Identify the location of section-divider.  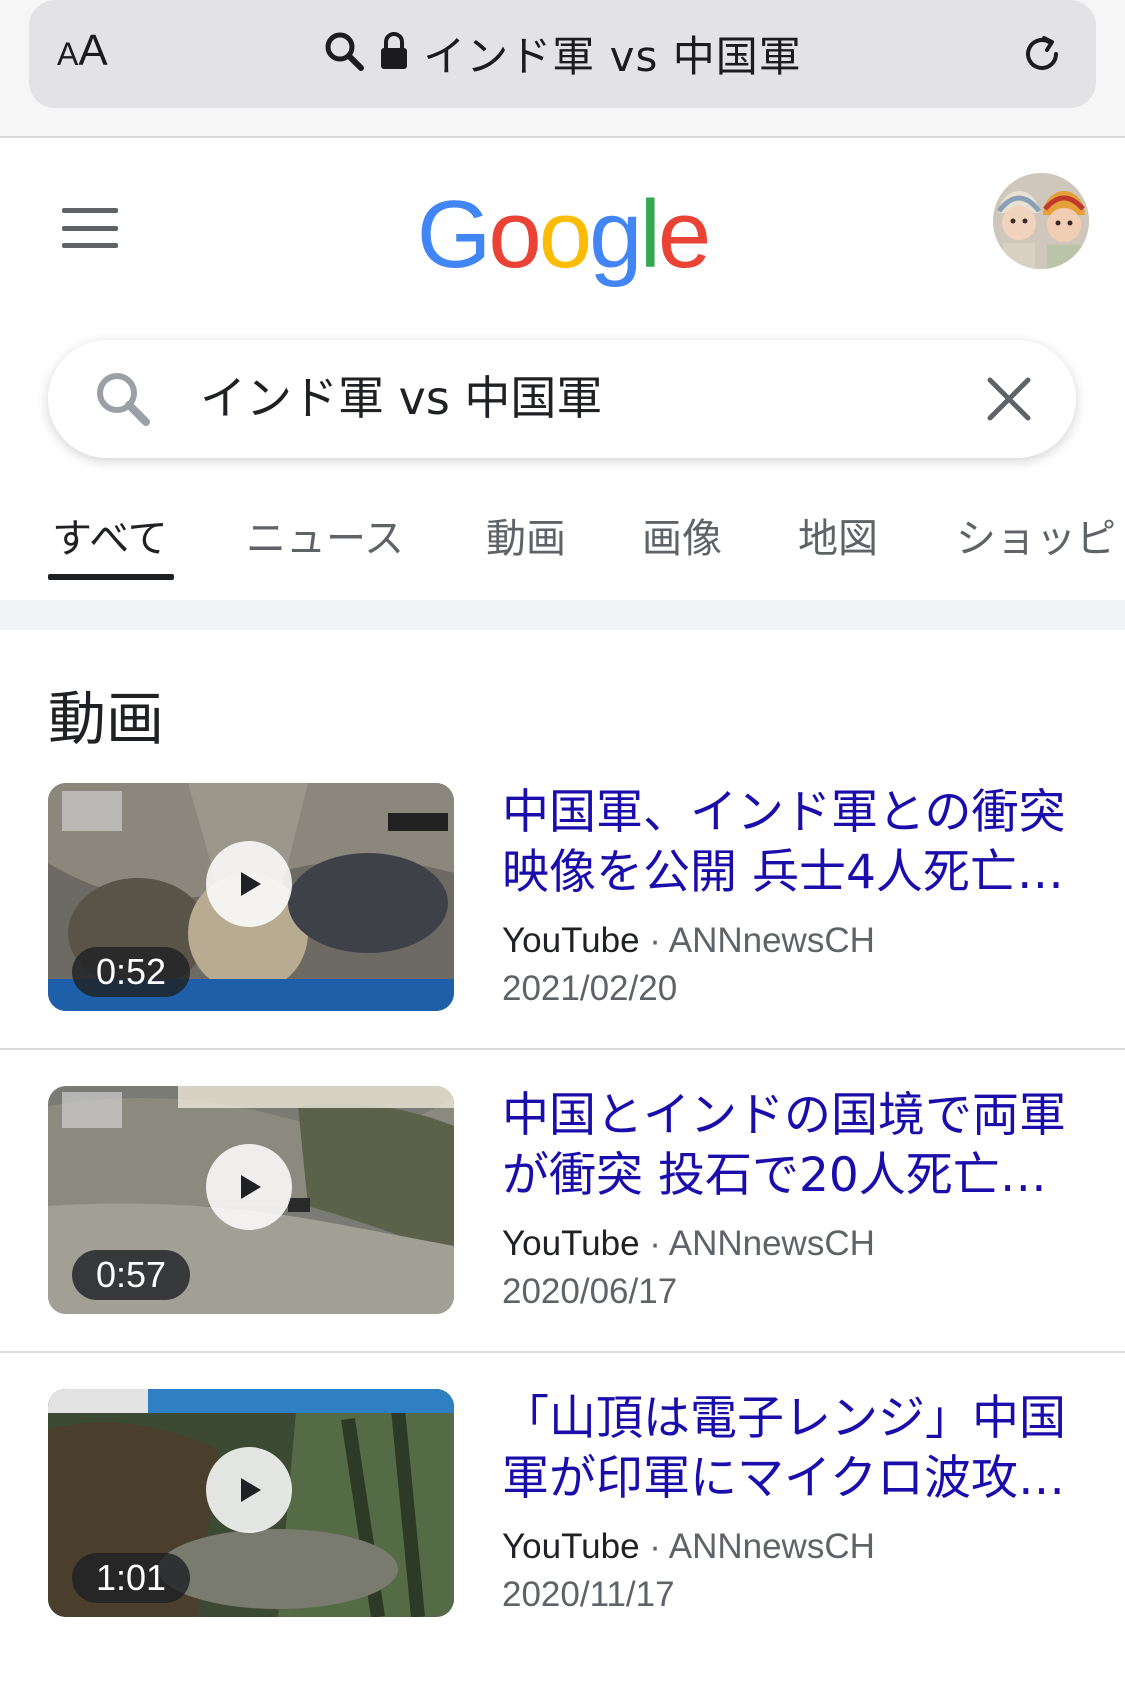
(562, 615).